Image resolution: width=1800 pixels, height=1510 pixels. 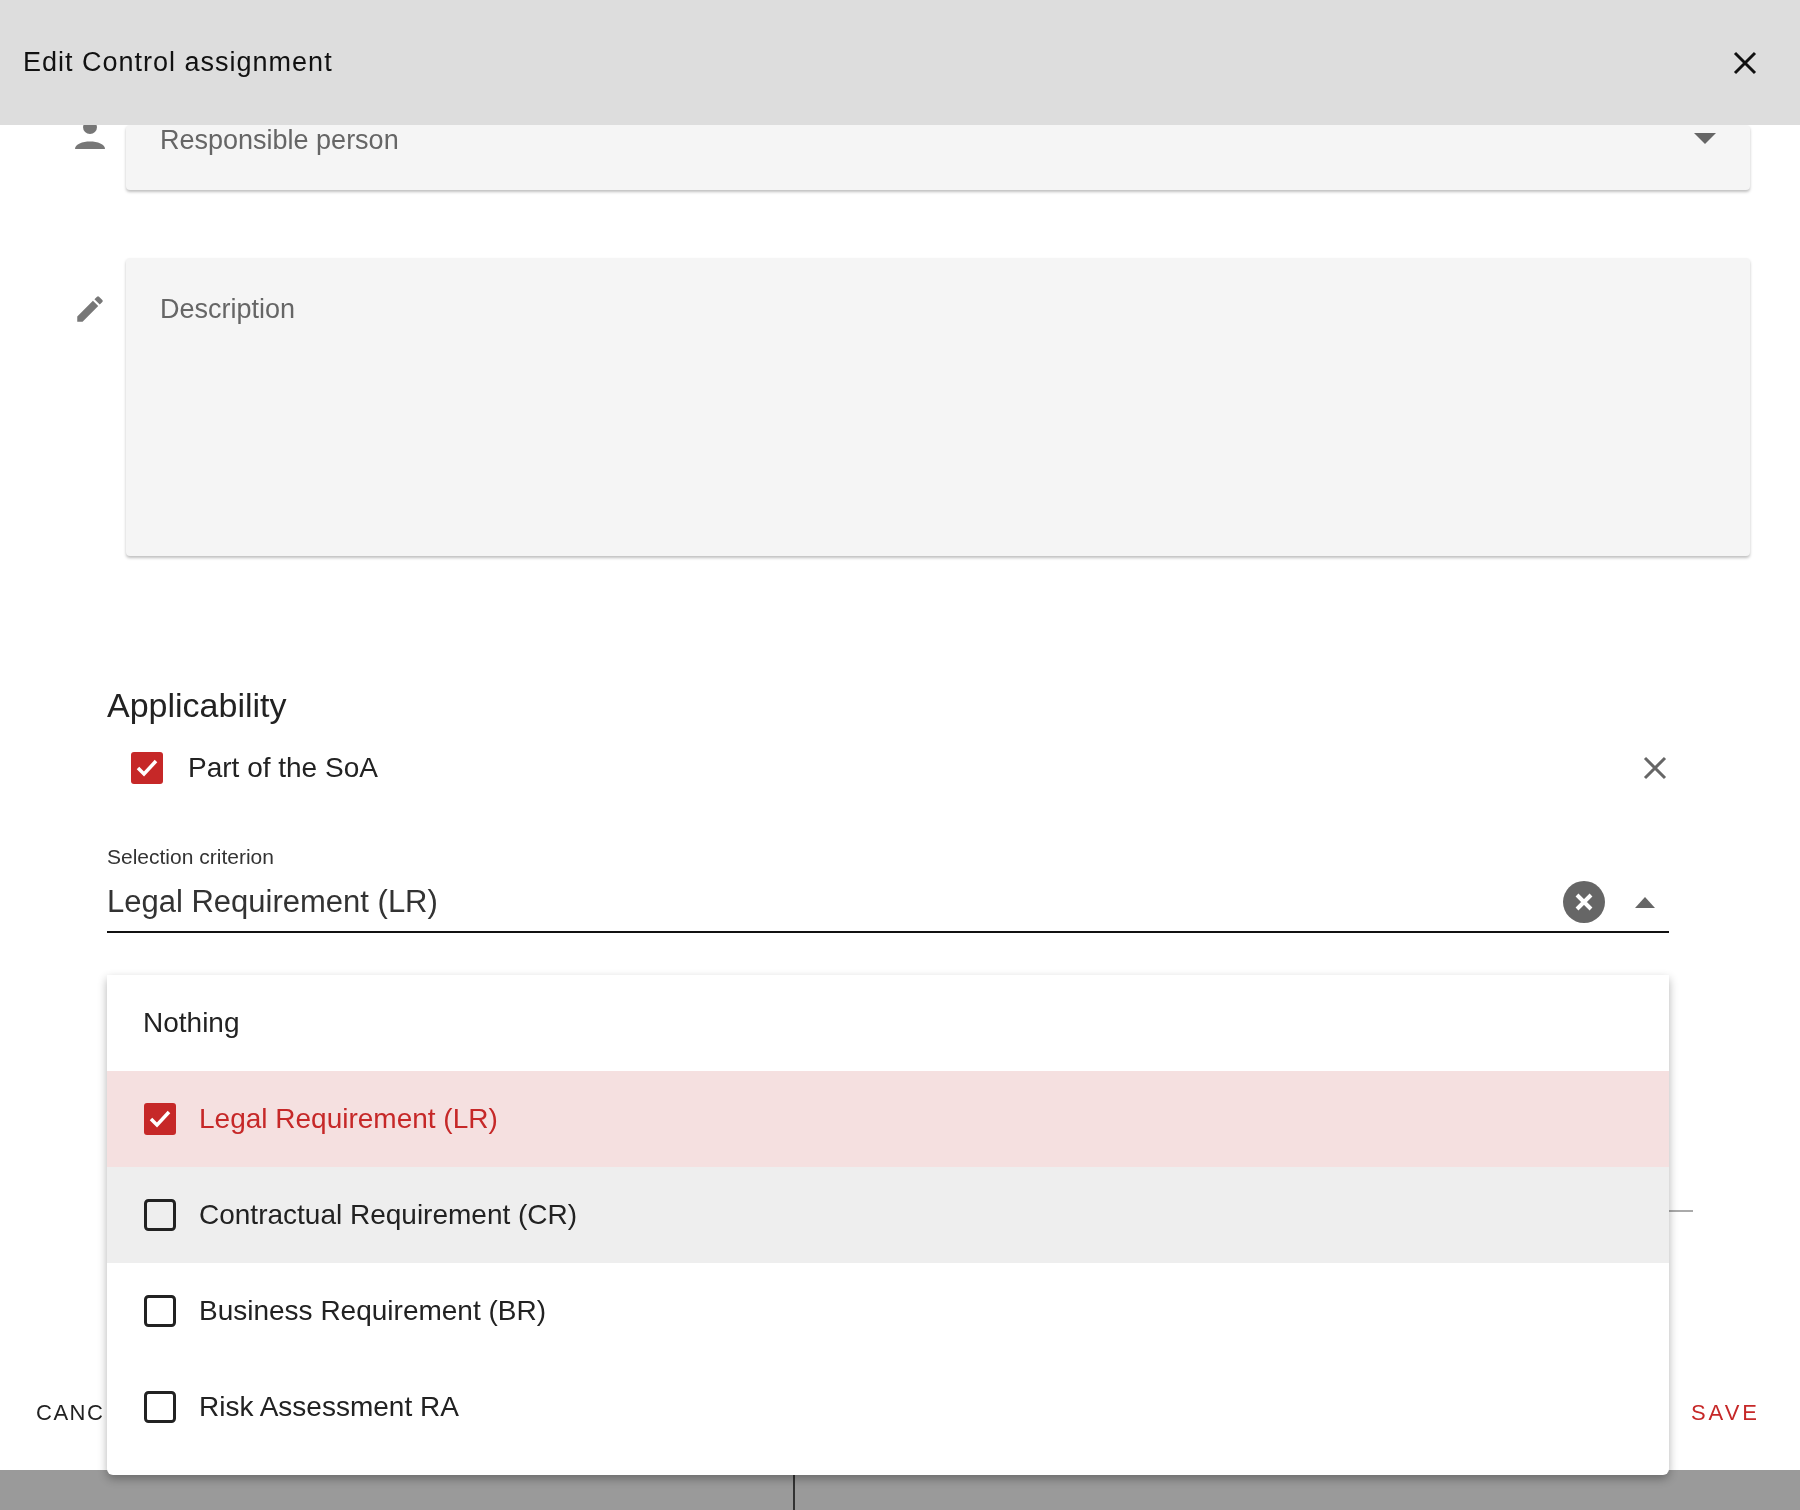 I want to click on field-placeholder: Description, so click(x=228, y=309).